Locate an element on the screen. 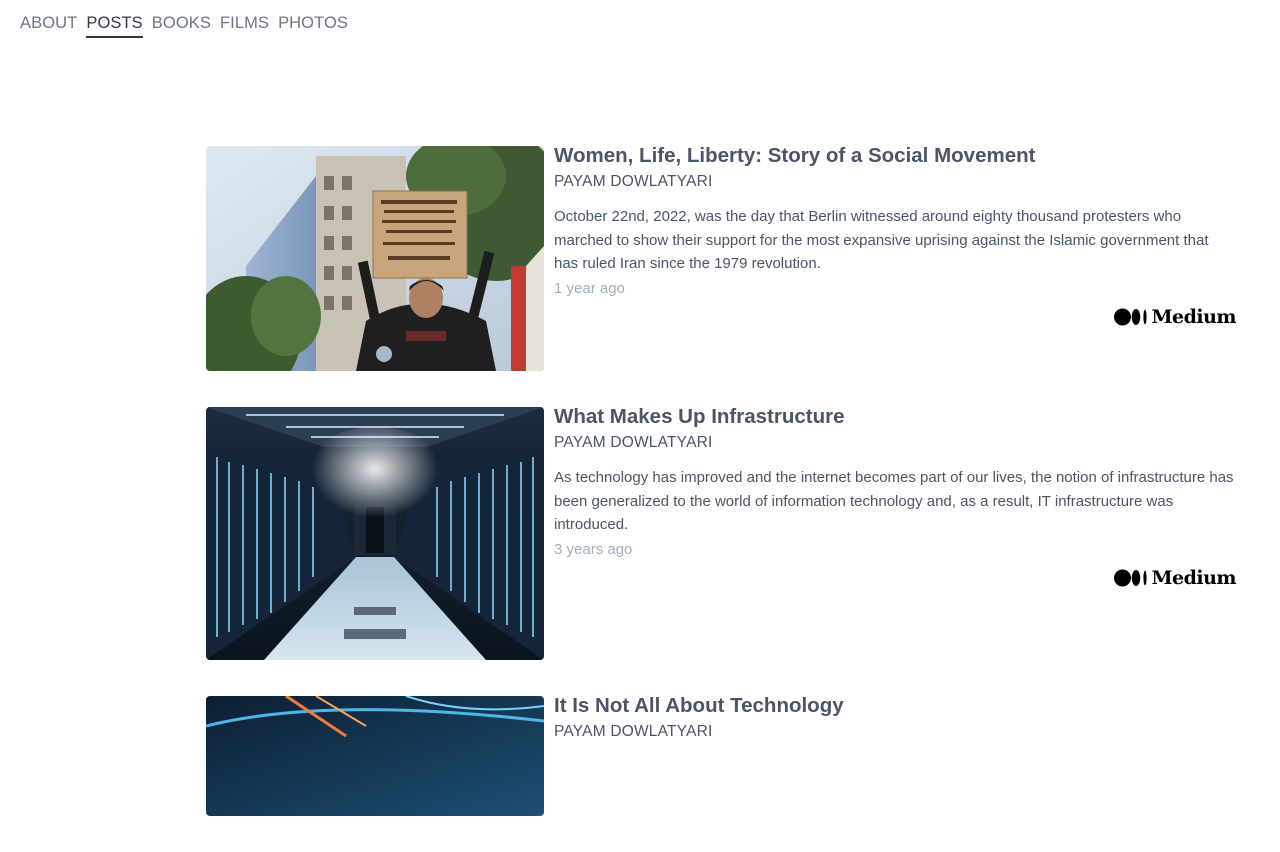 The image size is (1280, 852). tech-light-photo-icon is located at coordinates (375, 756).